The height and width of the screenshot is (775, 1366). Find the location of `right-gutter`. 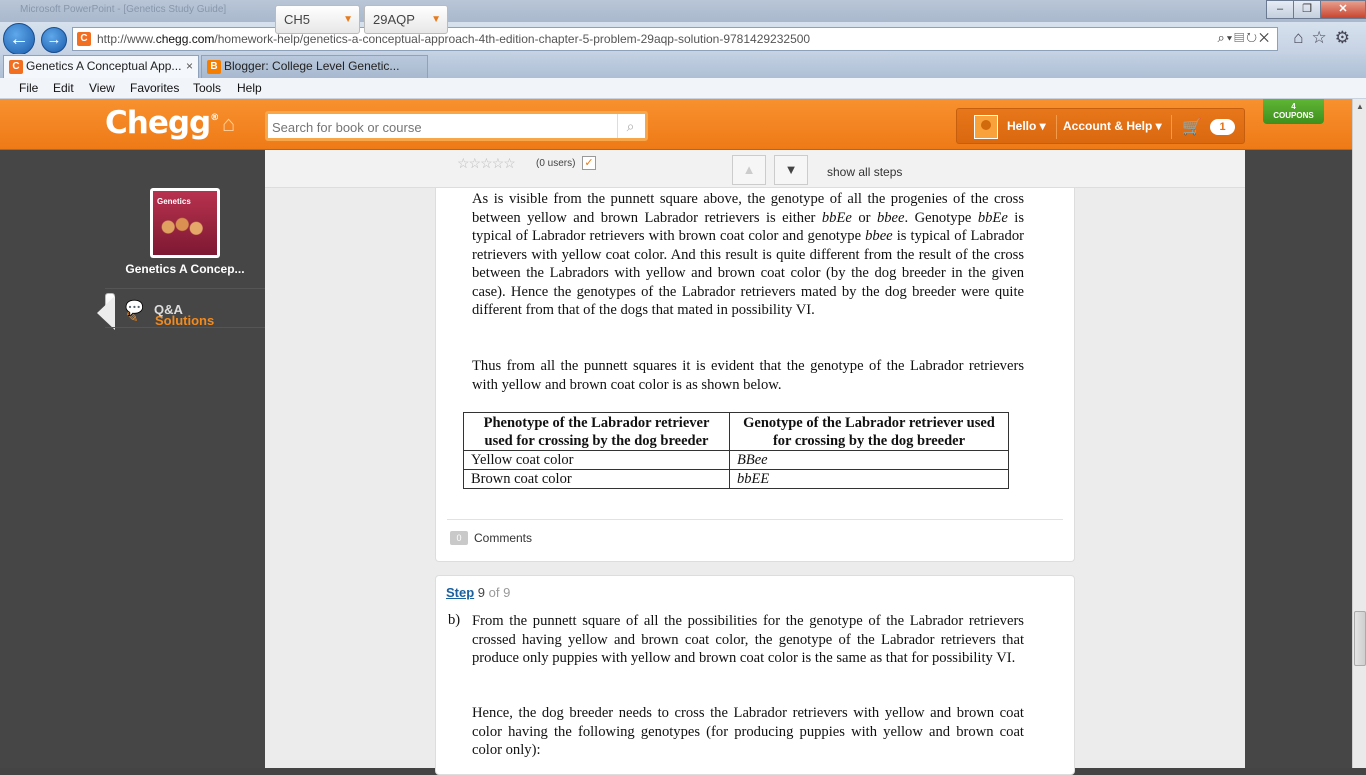

right-gutter is located at coordinates (1298, 459).